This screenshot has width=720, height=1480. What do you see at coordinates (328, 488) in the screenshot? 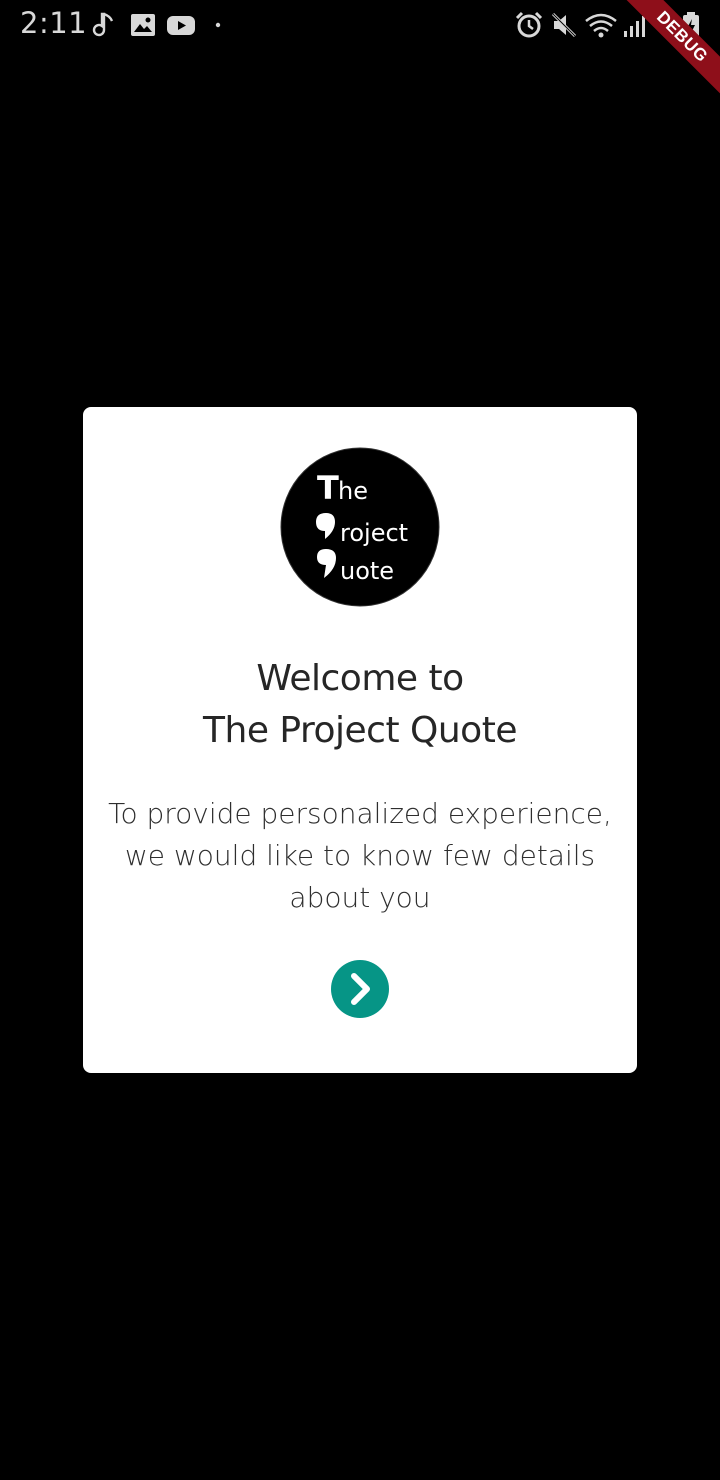
I see `logo-initial-t: T` at bounding box center [328, 488].